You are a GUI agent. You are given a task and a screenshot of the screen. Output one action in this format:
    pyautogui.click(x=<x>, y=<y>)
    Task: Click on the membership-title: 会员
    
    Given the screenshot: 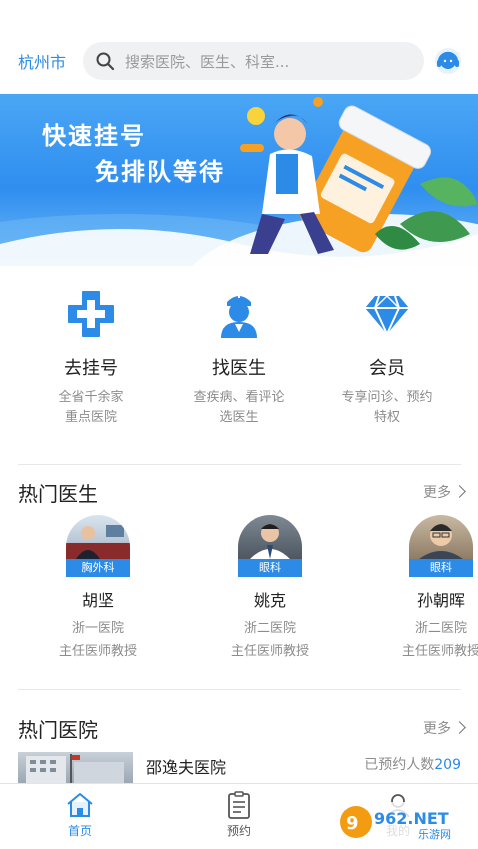 What is the action you would take?
    pyautogui.click(x=387, y=368)
    